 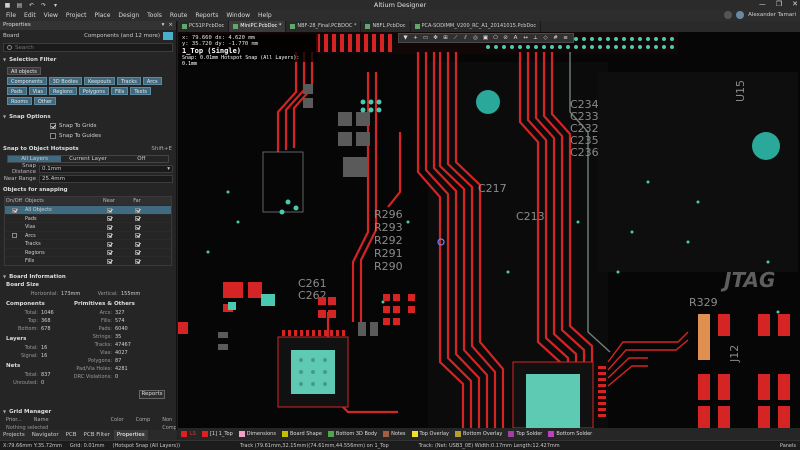 What do you see at coordinates (76, 15) in the screenshot?
I see `menu-project: Project` at bounding box center [76, 15].